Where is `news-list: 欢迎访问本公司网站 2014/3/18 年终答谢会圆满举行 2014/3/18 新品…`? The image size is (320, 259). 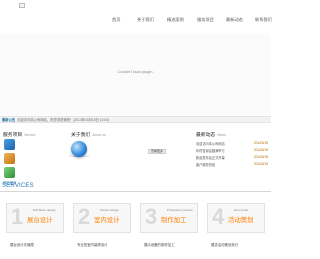
news-list: 欢迎访问本公司网站 2014/3/18 年终答谢会圆满举行 2014/3/18 新品… is located at coordinates (233, 155).